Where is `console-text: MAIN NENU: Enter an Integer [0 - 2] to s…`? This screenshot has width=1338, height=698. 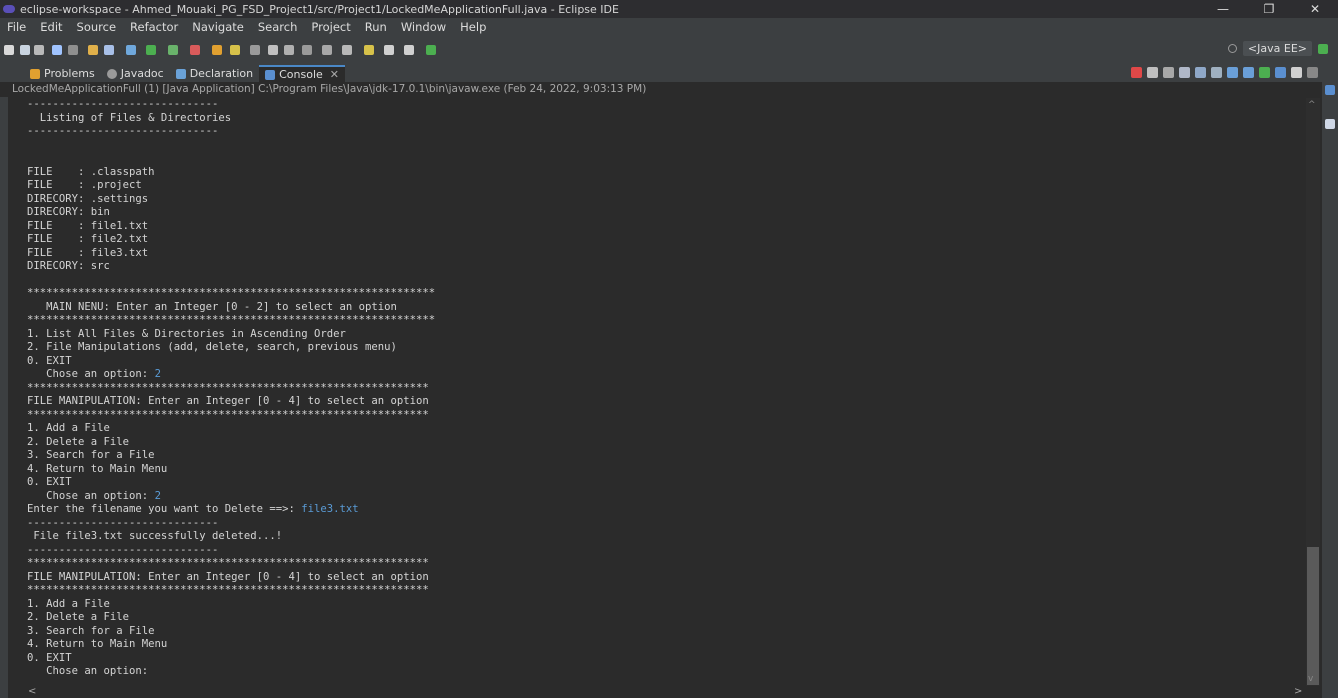
console-text: MAIN NENU: Enter an Integer [0 - 2] to s… is located at coordinates (212, 306).